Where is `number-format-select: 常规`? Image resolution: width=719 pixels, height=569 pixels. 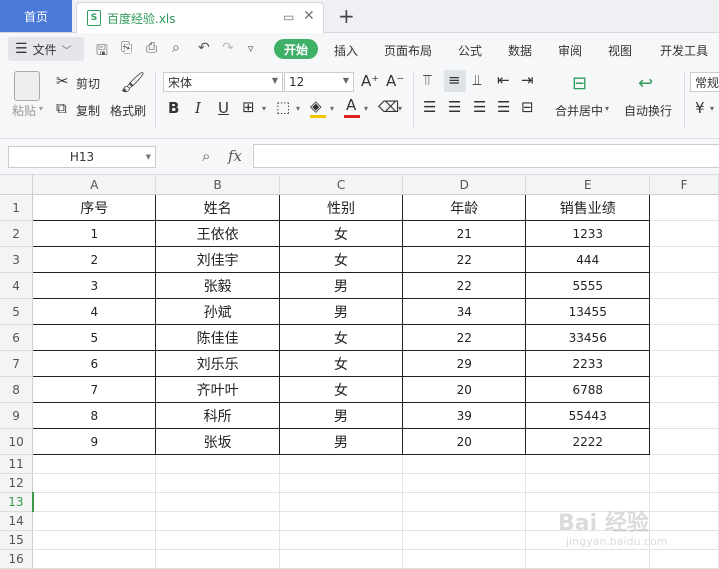 number-format-select: 常规 is located at coordinates (704, 82).